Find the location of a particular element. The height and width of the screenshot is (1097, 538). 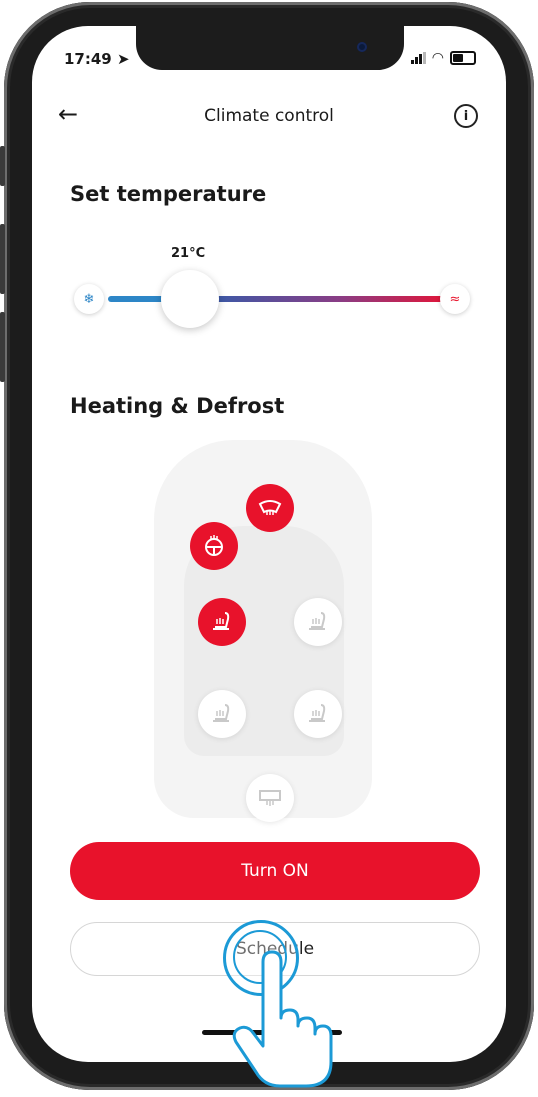

temperature-slider-thumb is located at coordinates (190, 299).